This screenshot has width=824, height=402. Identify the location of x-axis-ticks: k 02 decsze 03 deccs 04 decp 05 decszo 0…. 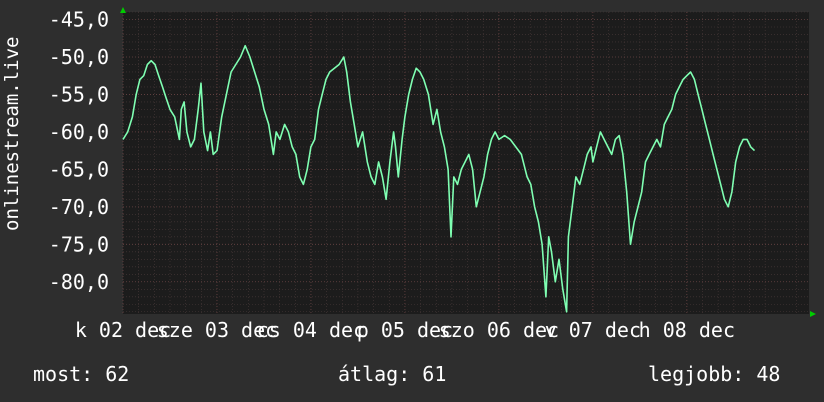
(405, 330).